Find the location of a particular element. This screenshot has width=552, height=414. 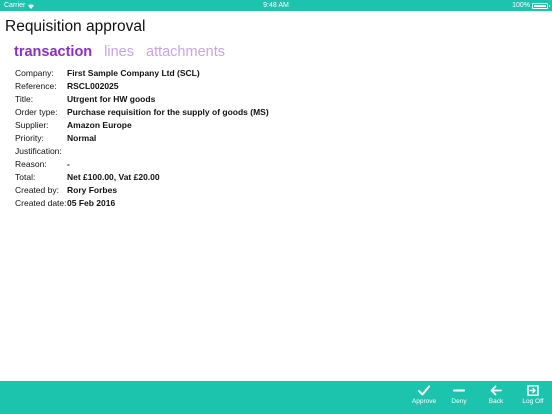

detail-value: - is located at coordinates (68, 164).